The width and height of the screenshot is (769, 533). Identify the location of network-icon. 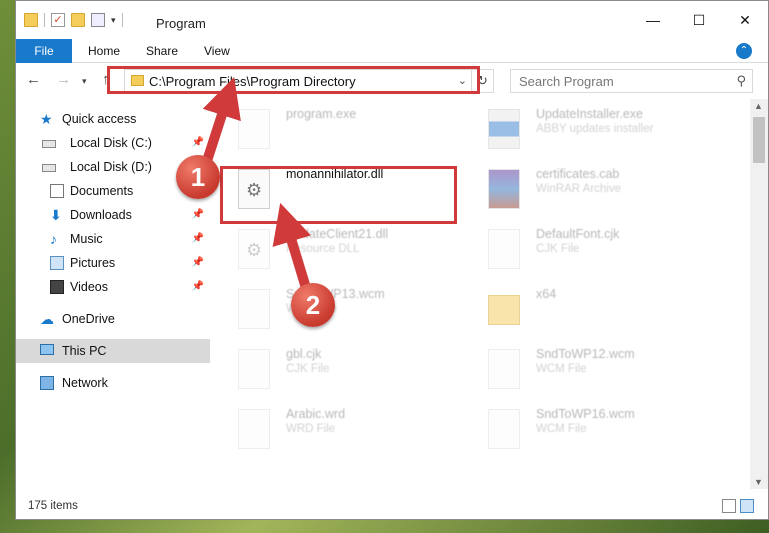
(47, 383).